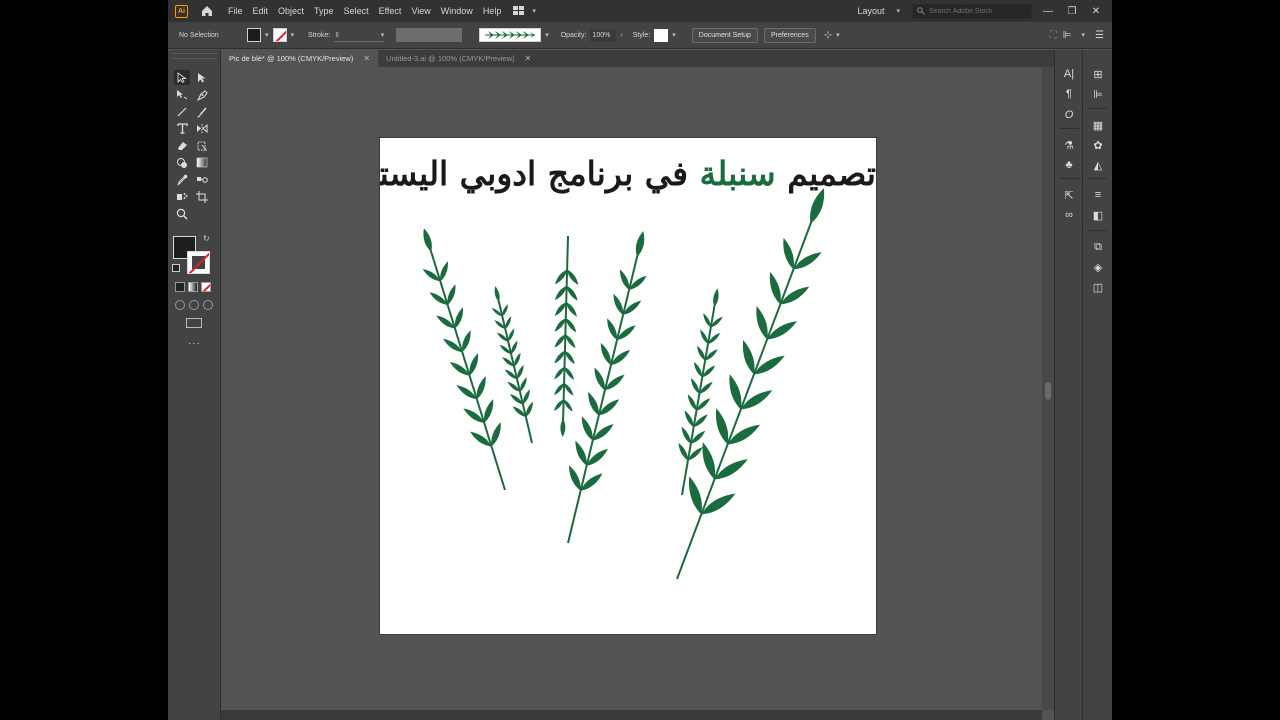 The width and height of the screenshot is (1280, 720). Describe the element at coordinates (724, 35) in the screenshot. I see `document-setup-button: Document Setup` at that location.